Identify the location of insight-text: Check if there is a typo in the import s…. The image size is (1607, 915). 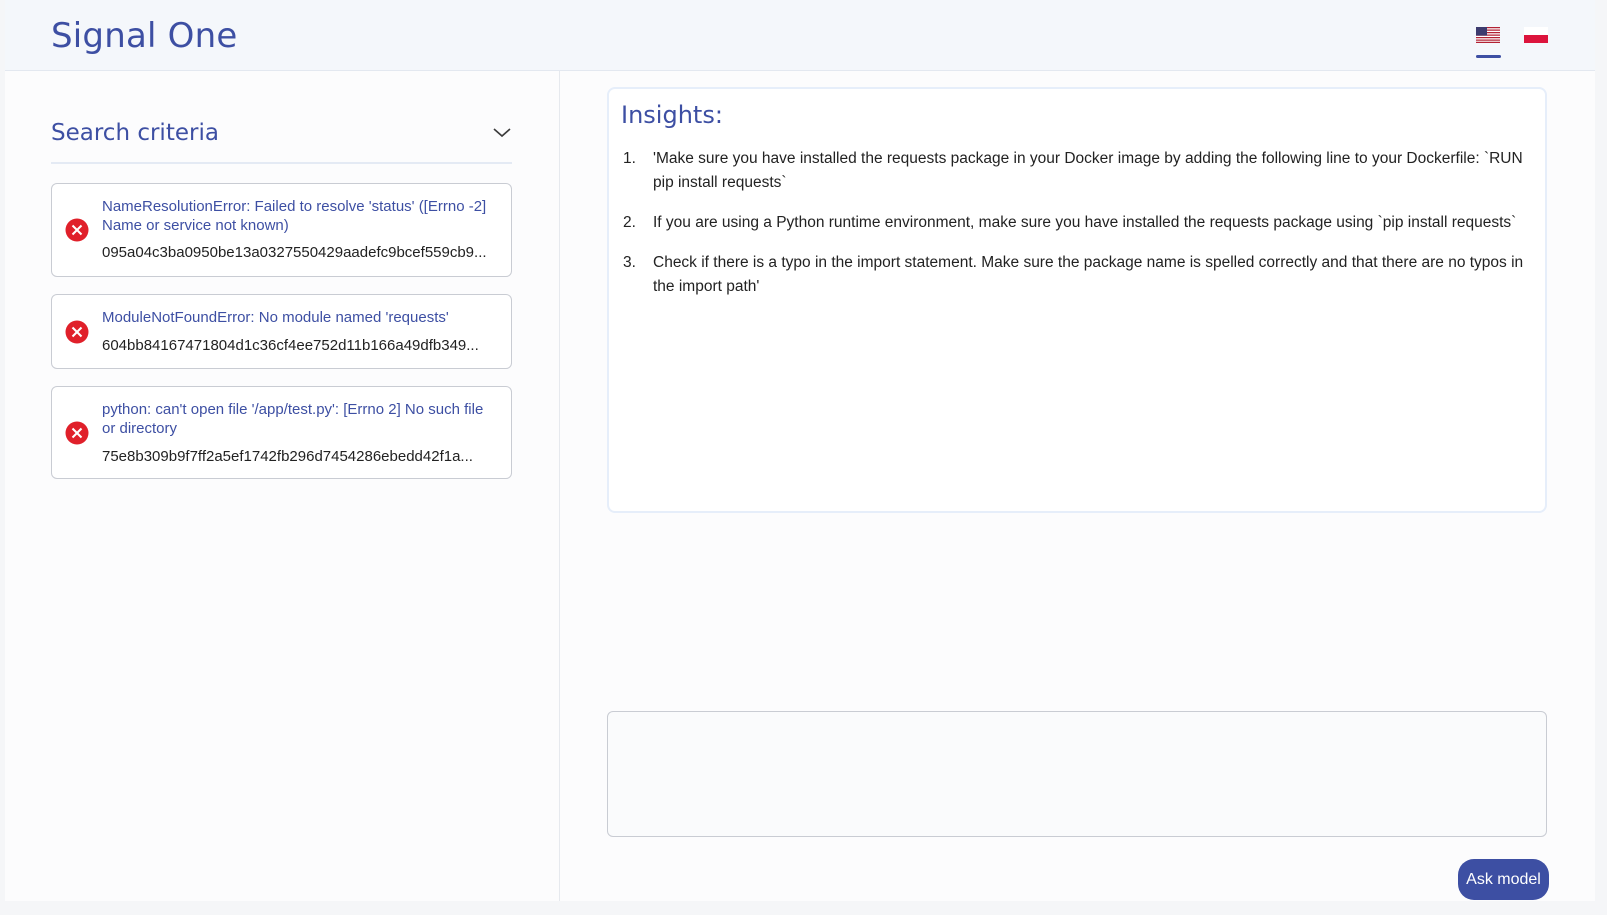
(1088, 274).